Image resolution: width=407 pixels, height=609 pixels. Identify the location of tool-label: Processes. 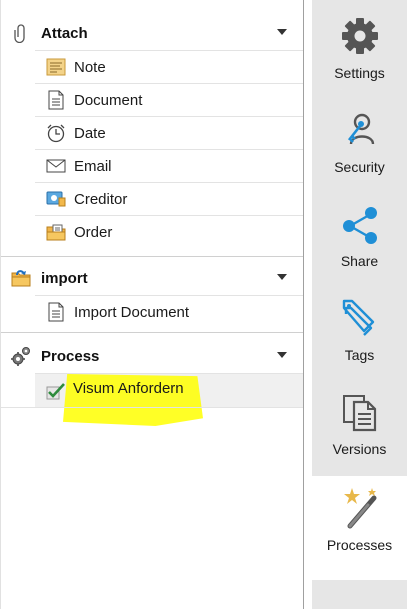
(359, 545).